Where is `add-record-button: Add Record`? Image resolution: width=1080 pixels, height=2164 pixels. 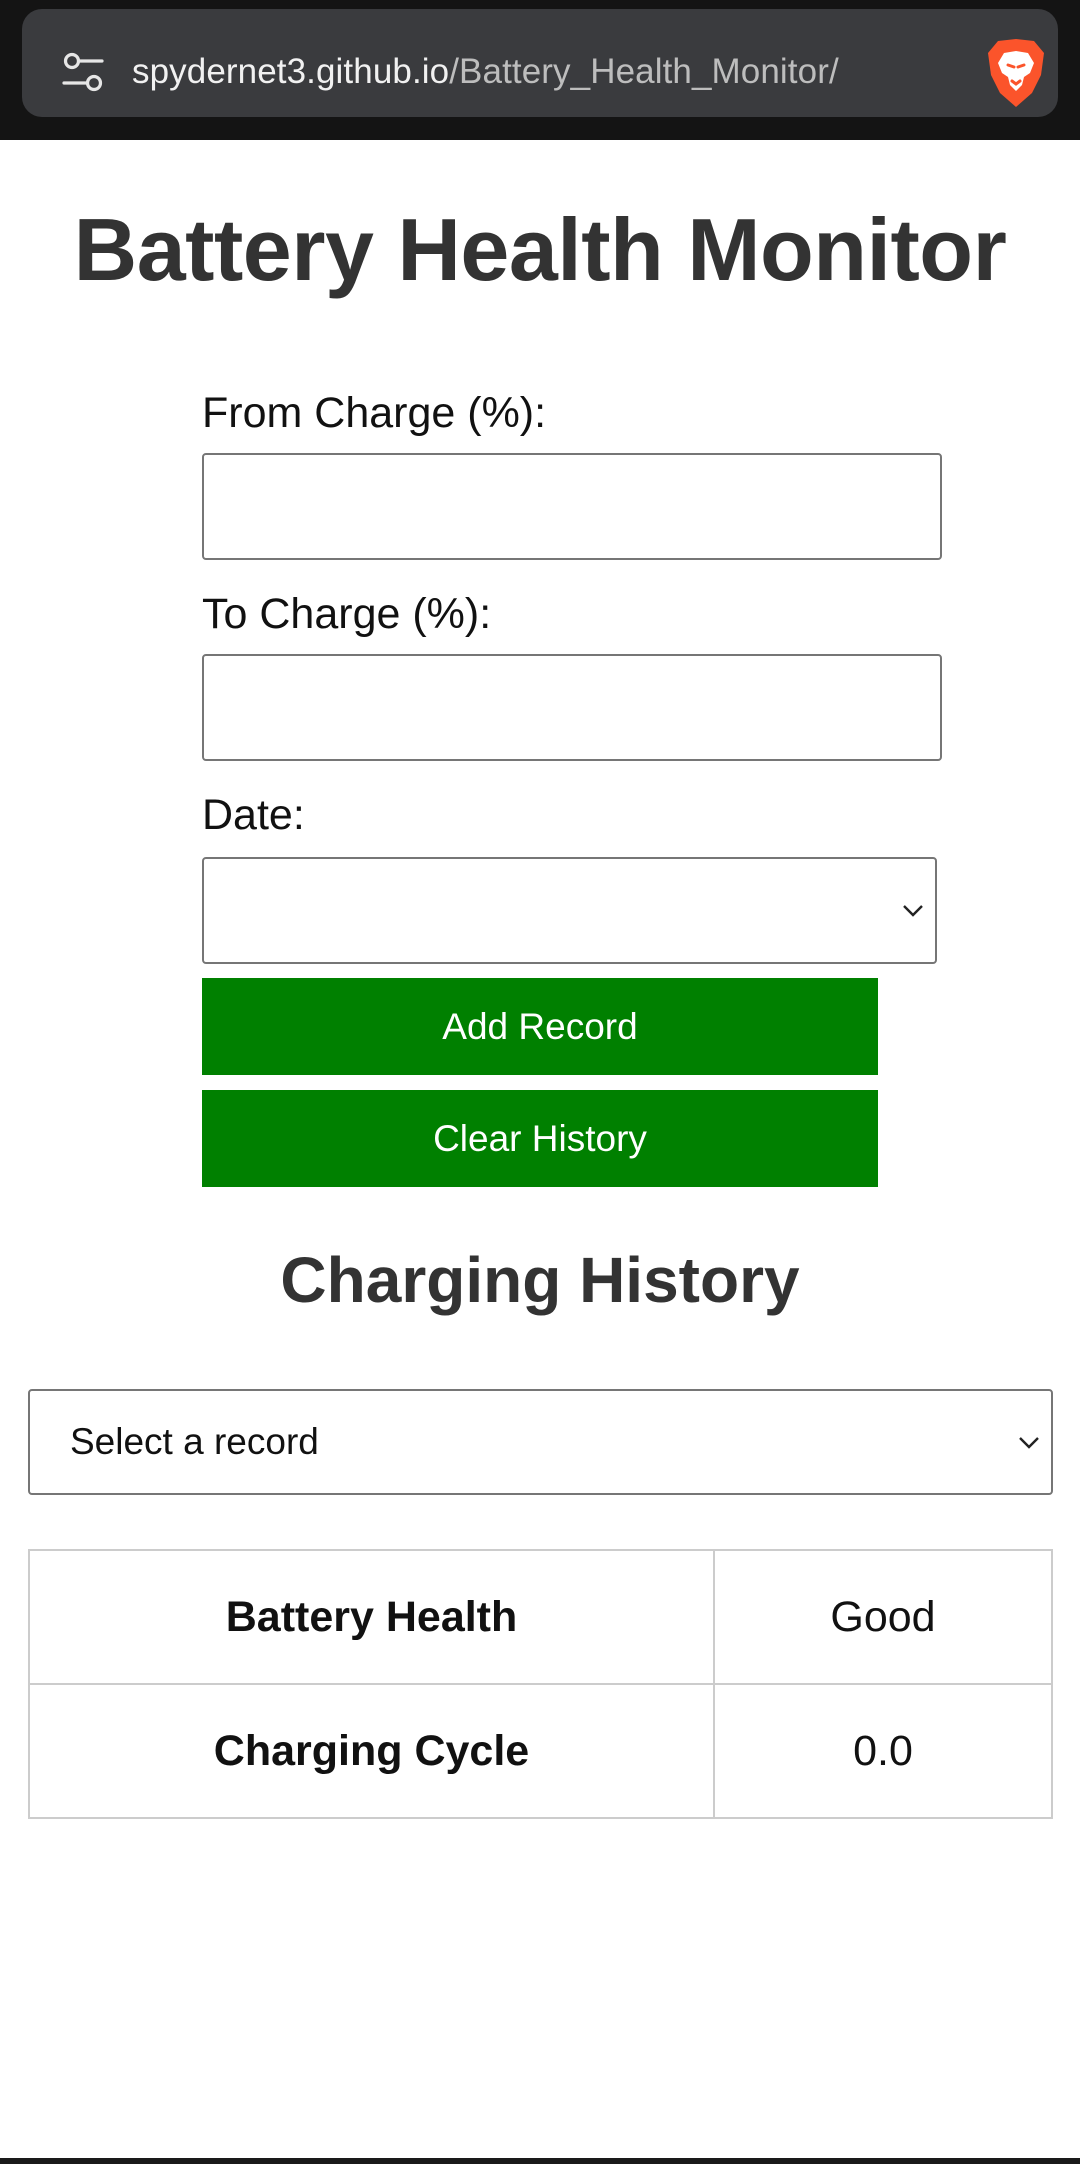 add-record-button: Add Record is located at coordinates (540, 1026).